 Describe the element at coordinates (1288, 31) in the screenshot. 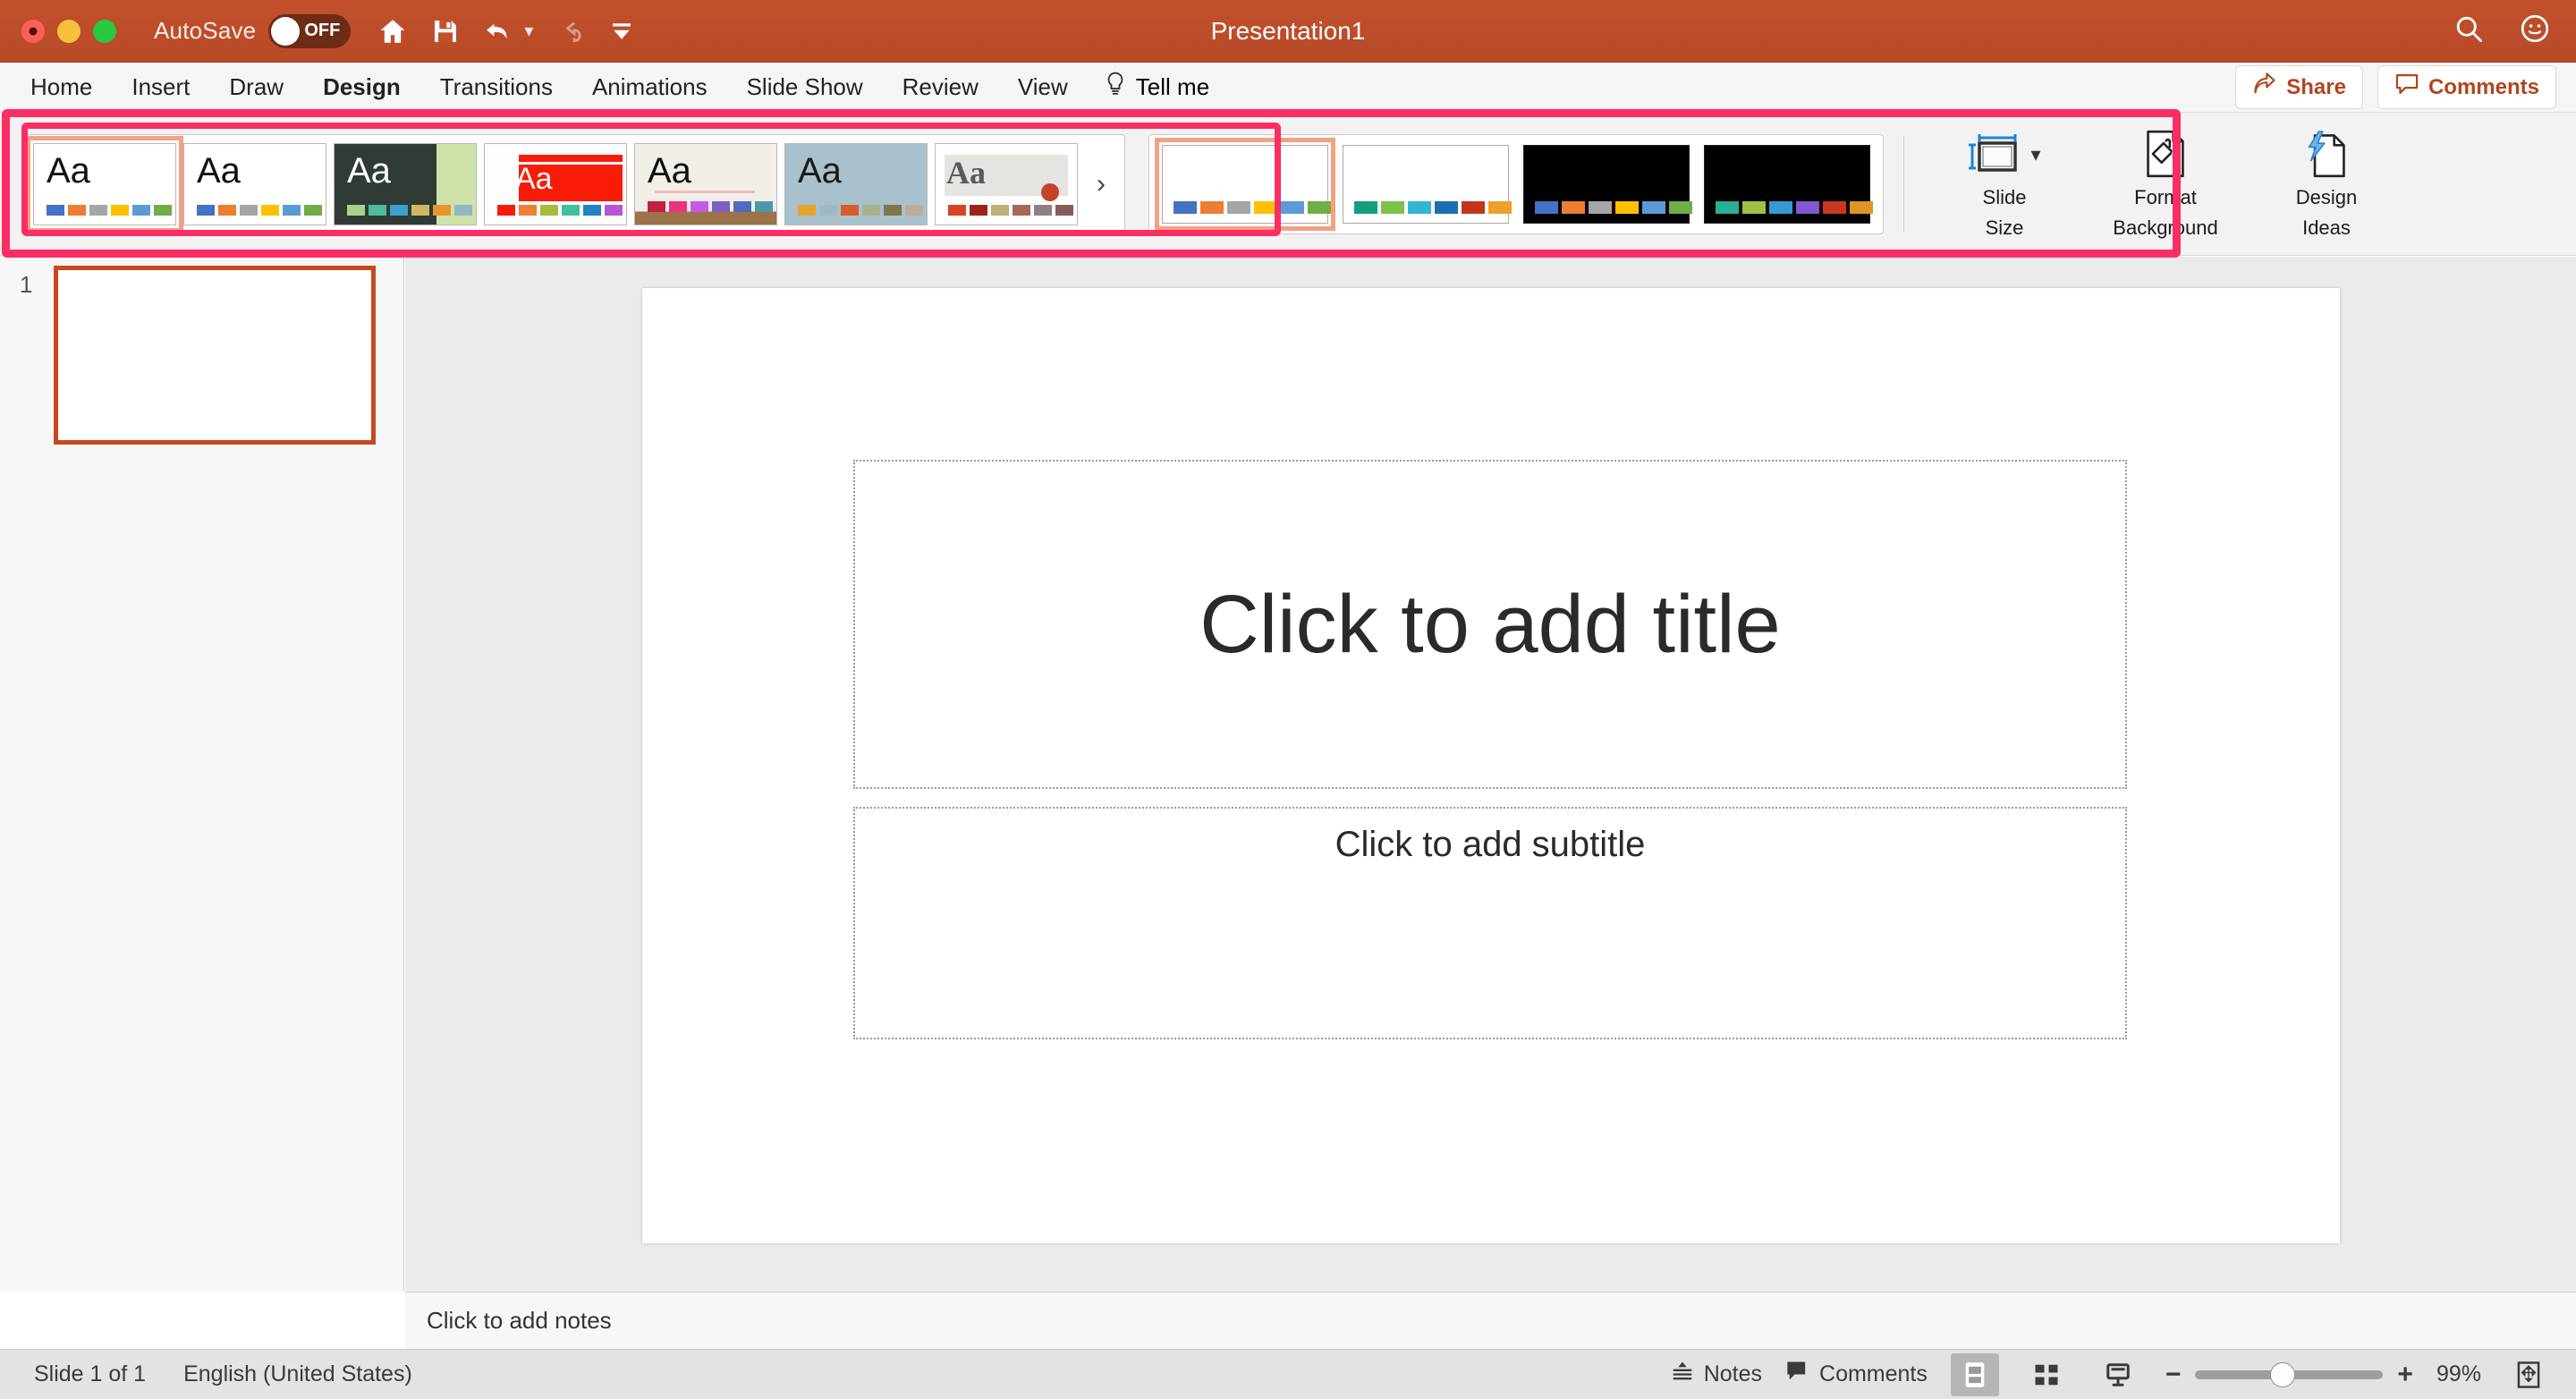

I see `title-bar: AutoSave OFF ▾ Presentation1` at that location.